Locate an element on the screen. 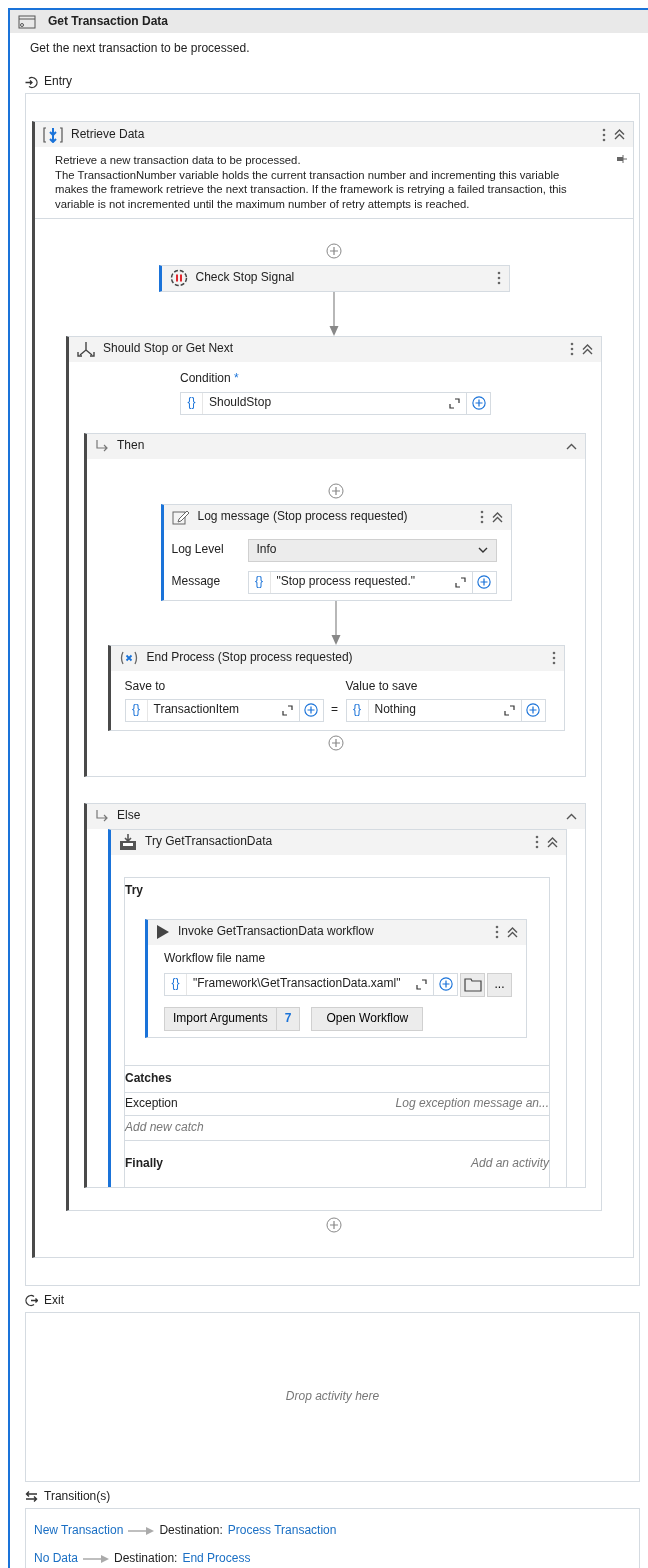  section-label: Transition(s) is located at coordinates (77, 1496).